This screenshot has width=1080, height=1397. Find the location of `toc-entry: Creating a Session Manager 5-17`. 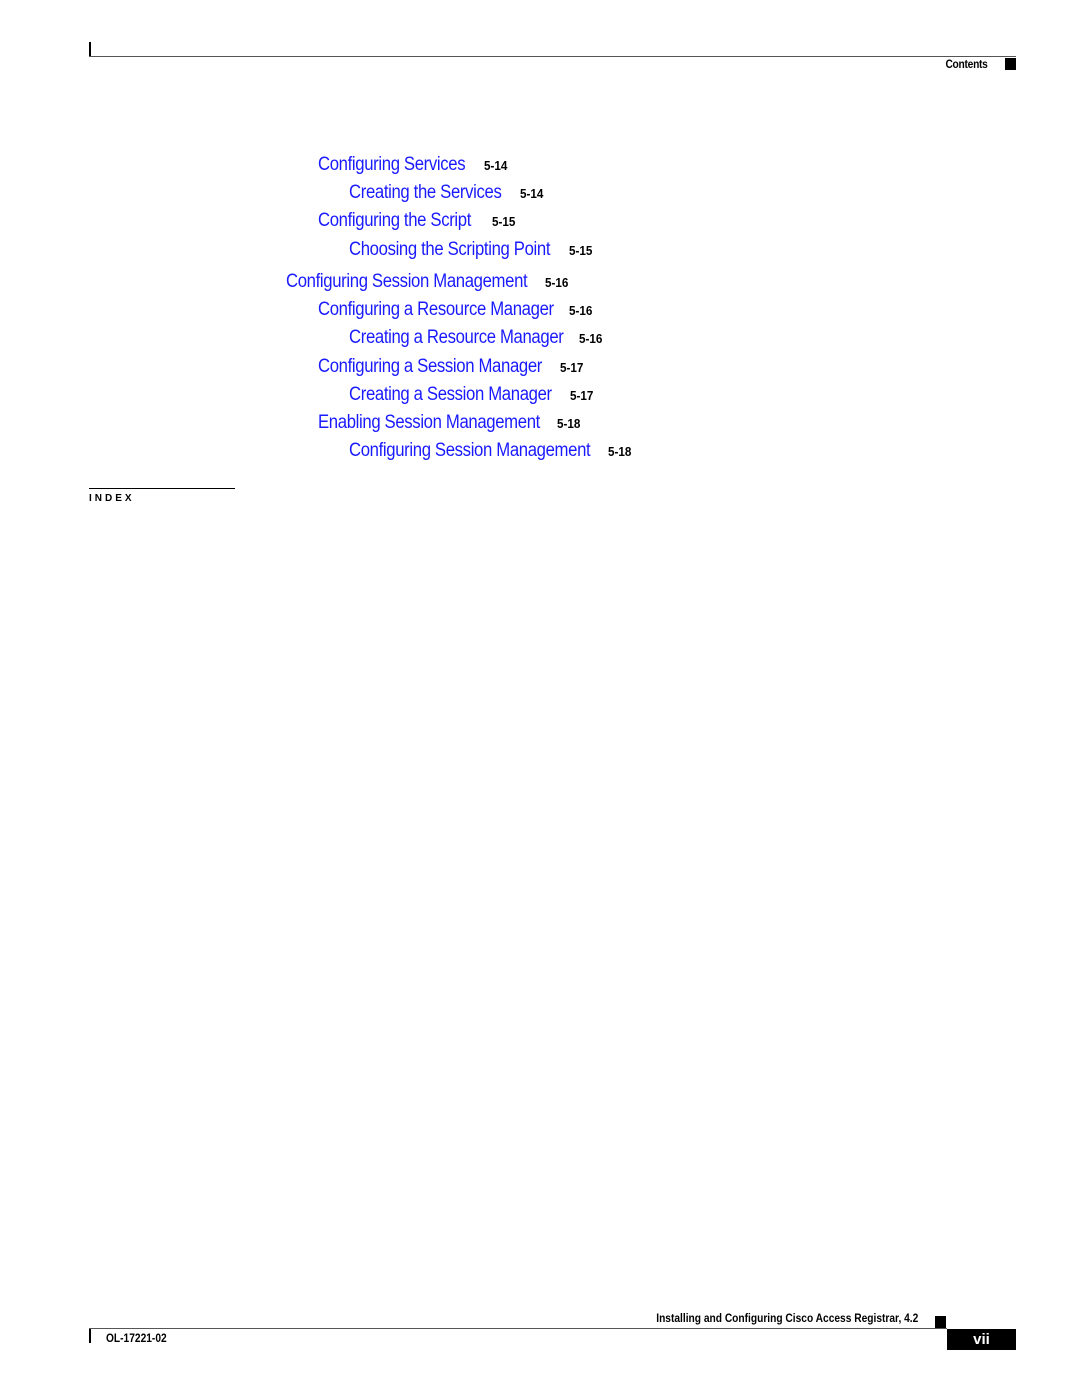

toc-entry: Creating a Session Manager 5-17 is located at coordinates (471, 395).